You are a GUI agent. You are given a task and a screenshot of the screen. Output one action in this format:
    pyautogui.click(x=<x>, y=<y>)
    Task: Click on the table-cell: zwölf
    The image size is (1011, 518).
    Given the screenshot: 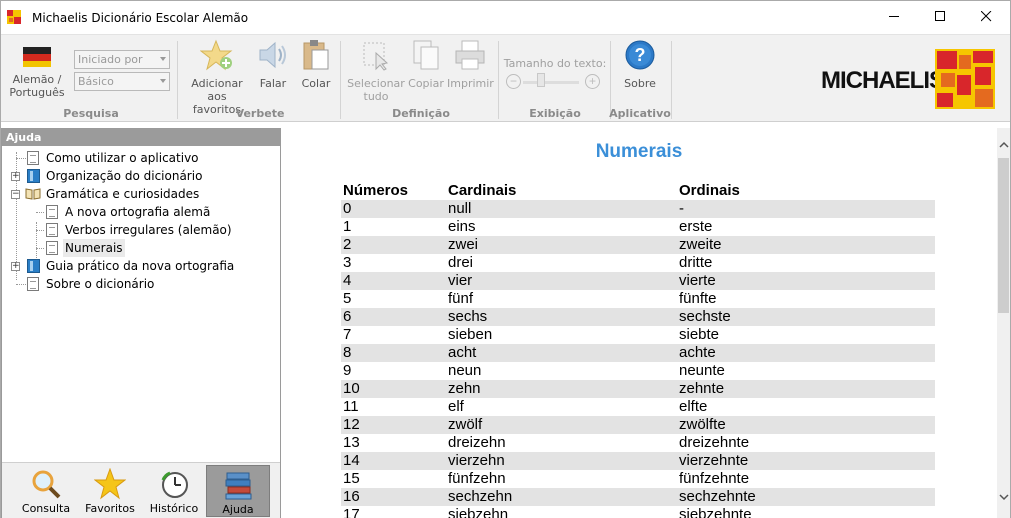 What is the action you would take?
    pyautogui.click(x=561, y=425)
    